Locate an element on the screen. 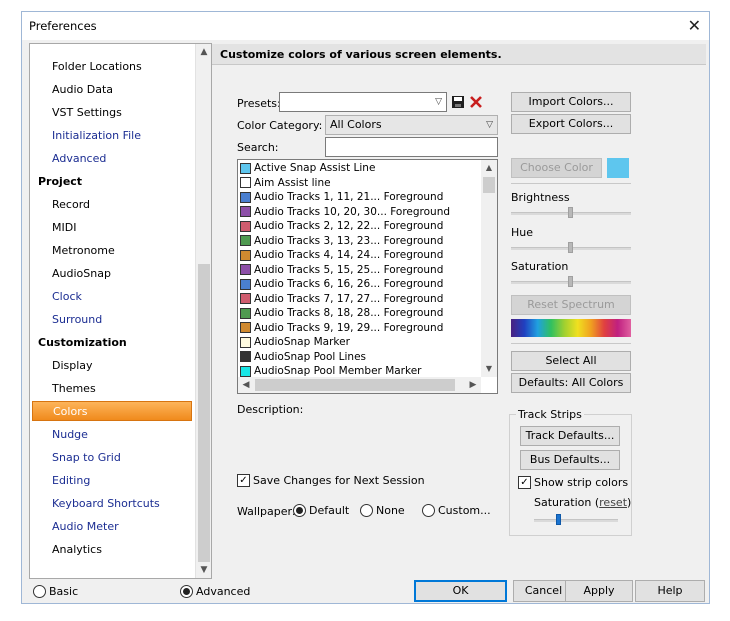  save-changes-checkbox: ✓ Save Changes for Next Session is located at coordinates (331, 480).